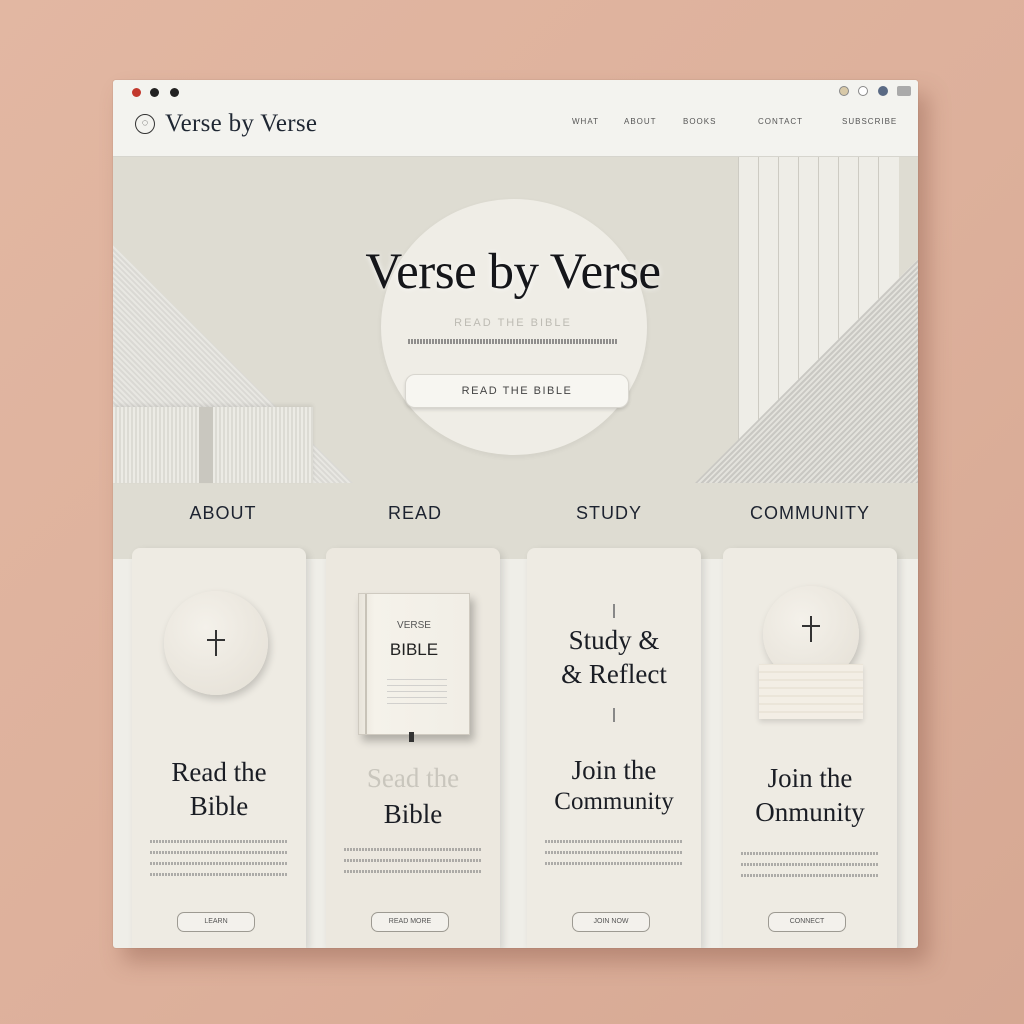 Image resolution: width=1024 pixels, height=1024 pixels. I want to click on cross-disc, so click(216, 643).